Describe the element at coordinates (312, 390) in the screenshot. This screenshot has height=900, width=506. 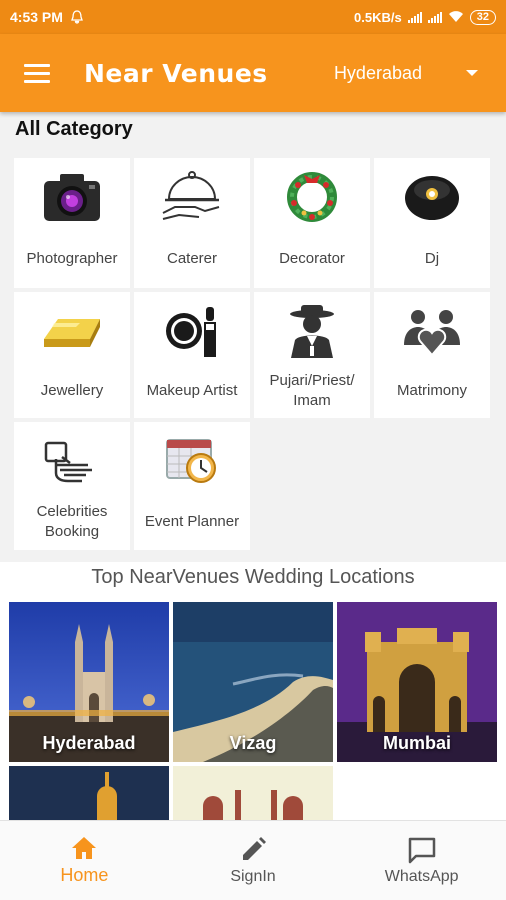
I see `category-label: Pujari/Priest/ Imam` at that location.